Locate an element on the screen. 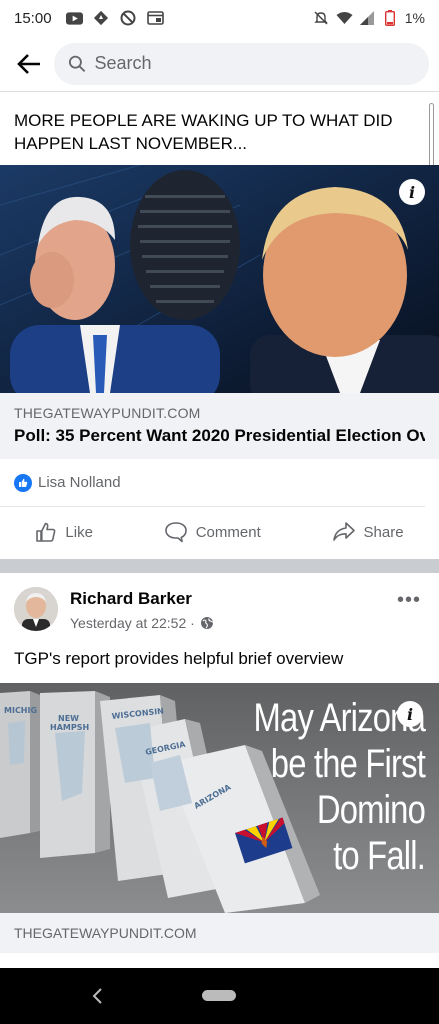  share-icon is located at coordinates (343, 531).